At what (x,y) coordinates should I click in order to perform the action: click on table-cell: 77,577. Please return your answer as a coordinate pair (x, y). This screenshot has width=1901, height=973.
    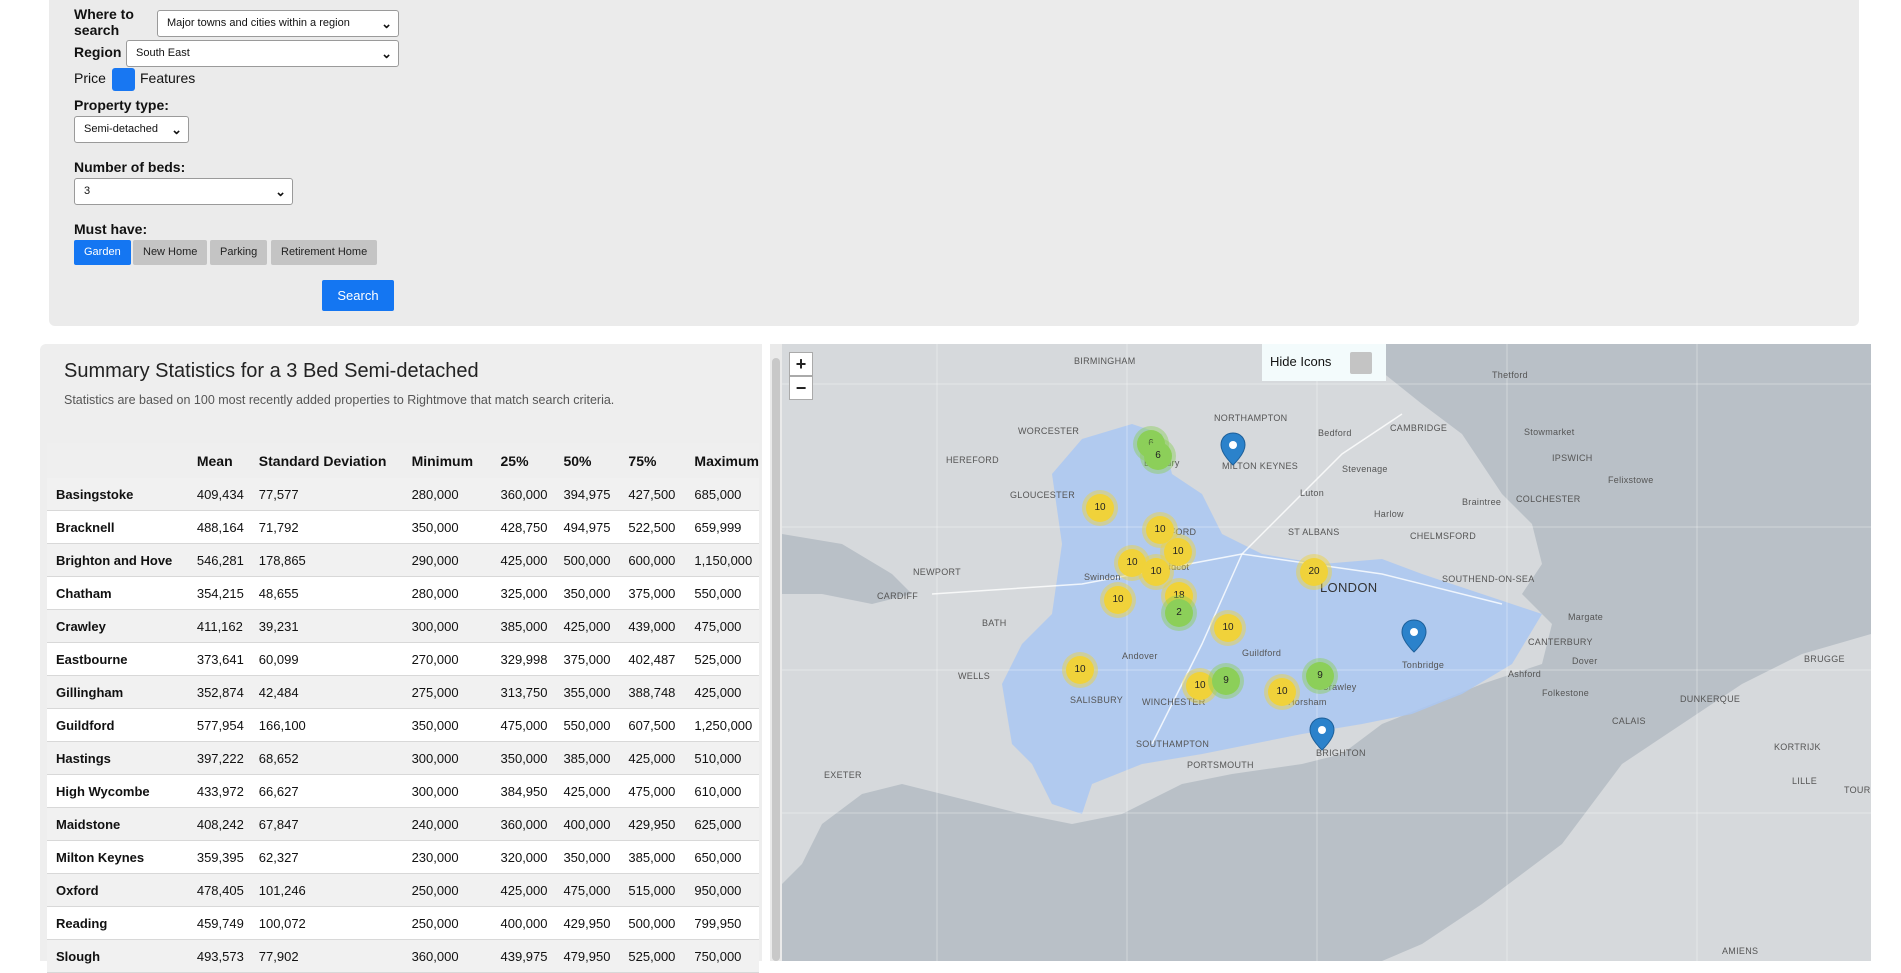
    Looking at the image, I should click on (335, 494).